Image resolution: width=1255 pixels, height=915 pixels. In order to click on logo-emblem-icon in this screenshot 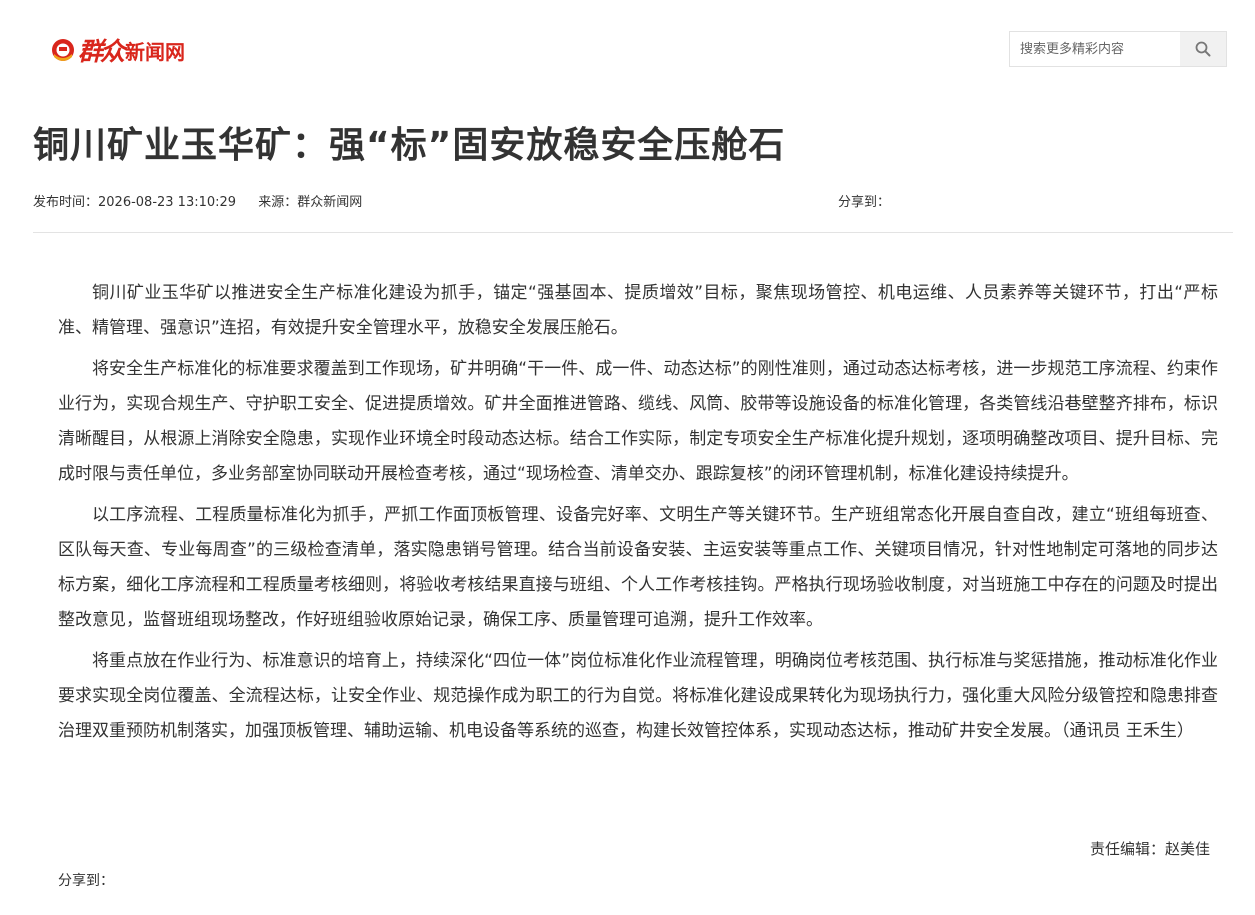, I will do `click(63, 50)`.